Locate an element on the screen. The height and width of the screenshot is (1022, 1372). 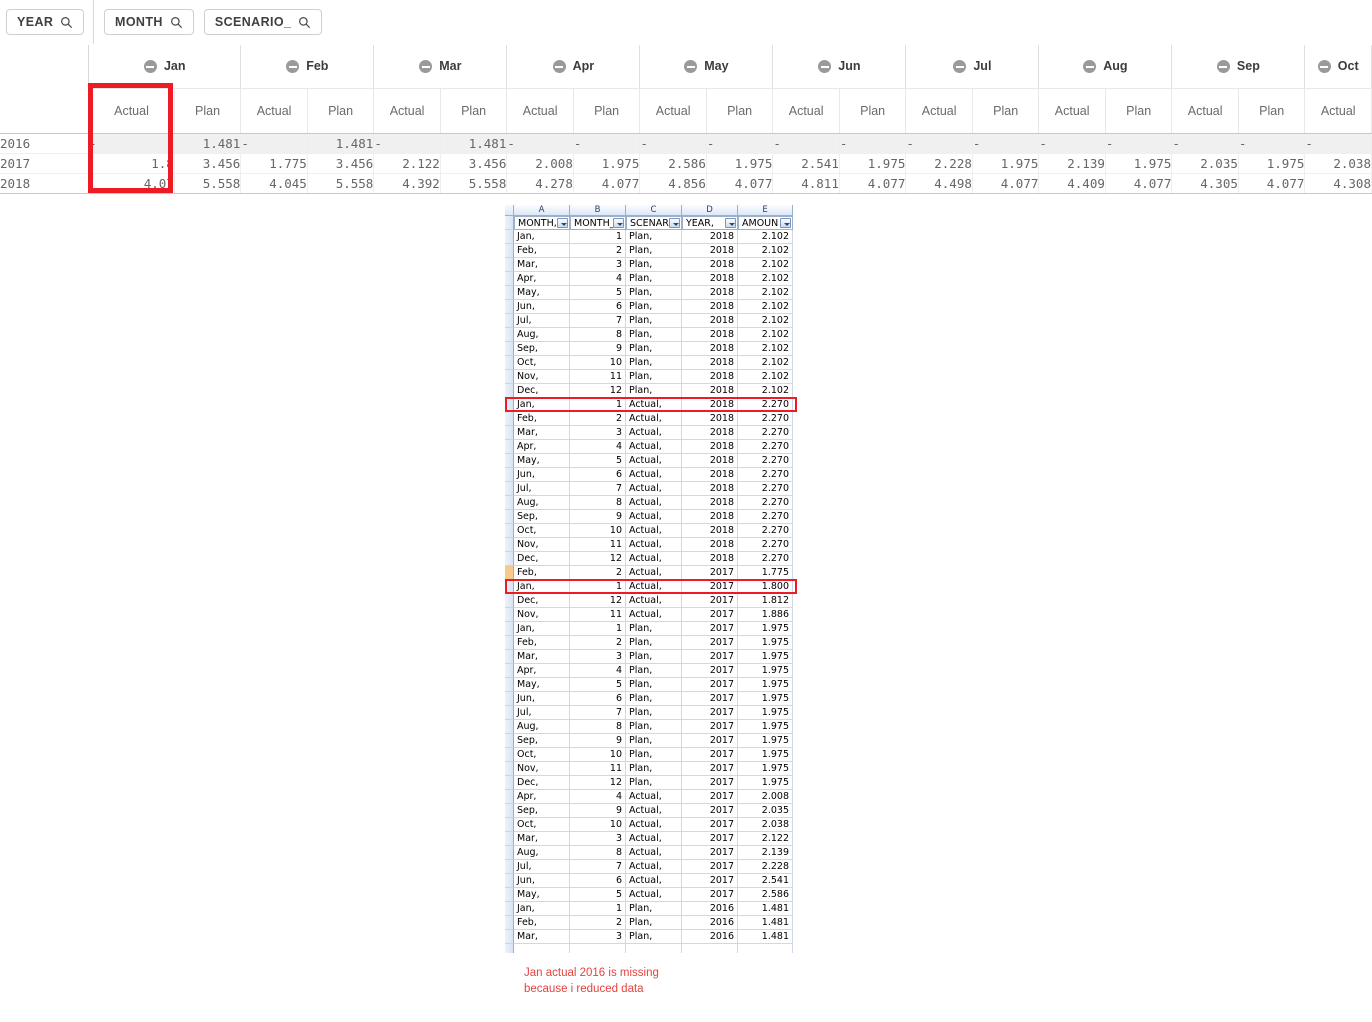
spreadsheet-column-letter-a: A is located at coordinates (542, 210).